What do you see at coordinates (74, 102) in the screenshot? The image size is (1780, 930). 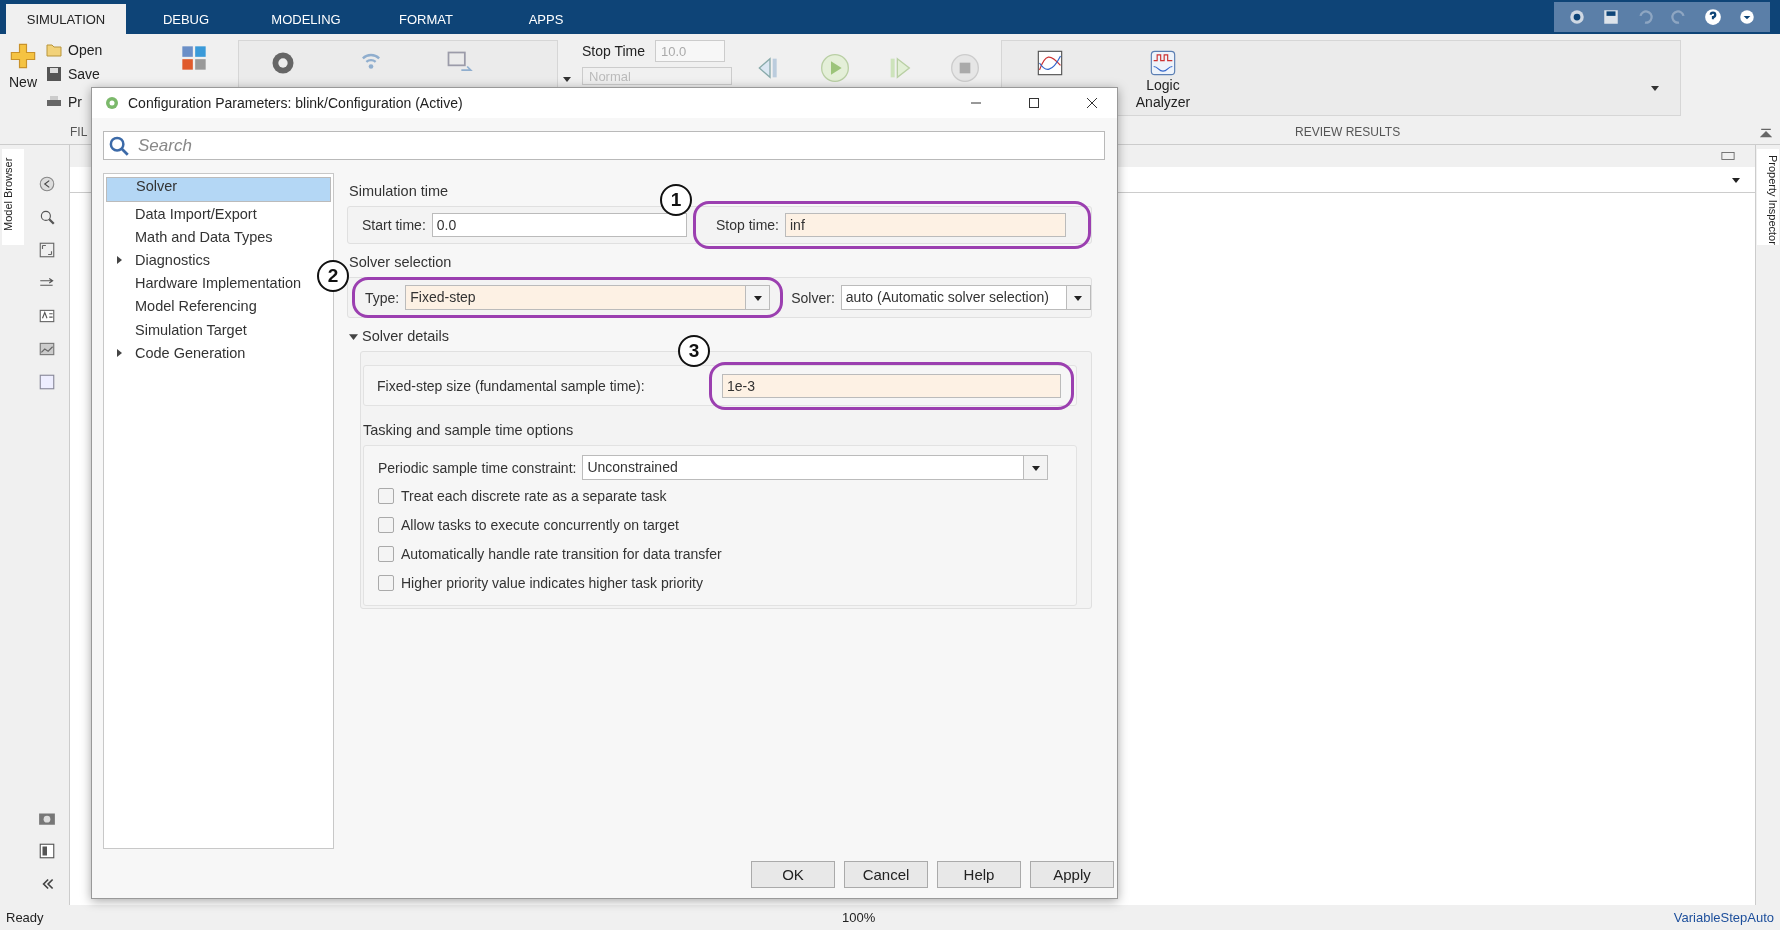 I see `print-button: Pr` at bounding box center [74, 102].